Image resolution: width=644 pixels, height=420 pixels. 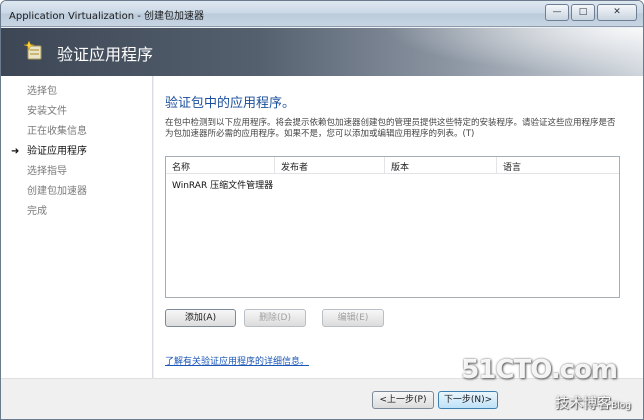 I want to click on close-button: ✕, so click(x=617, y=12).